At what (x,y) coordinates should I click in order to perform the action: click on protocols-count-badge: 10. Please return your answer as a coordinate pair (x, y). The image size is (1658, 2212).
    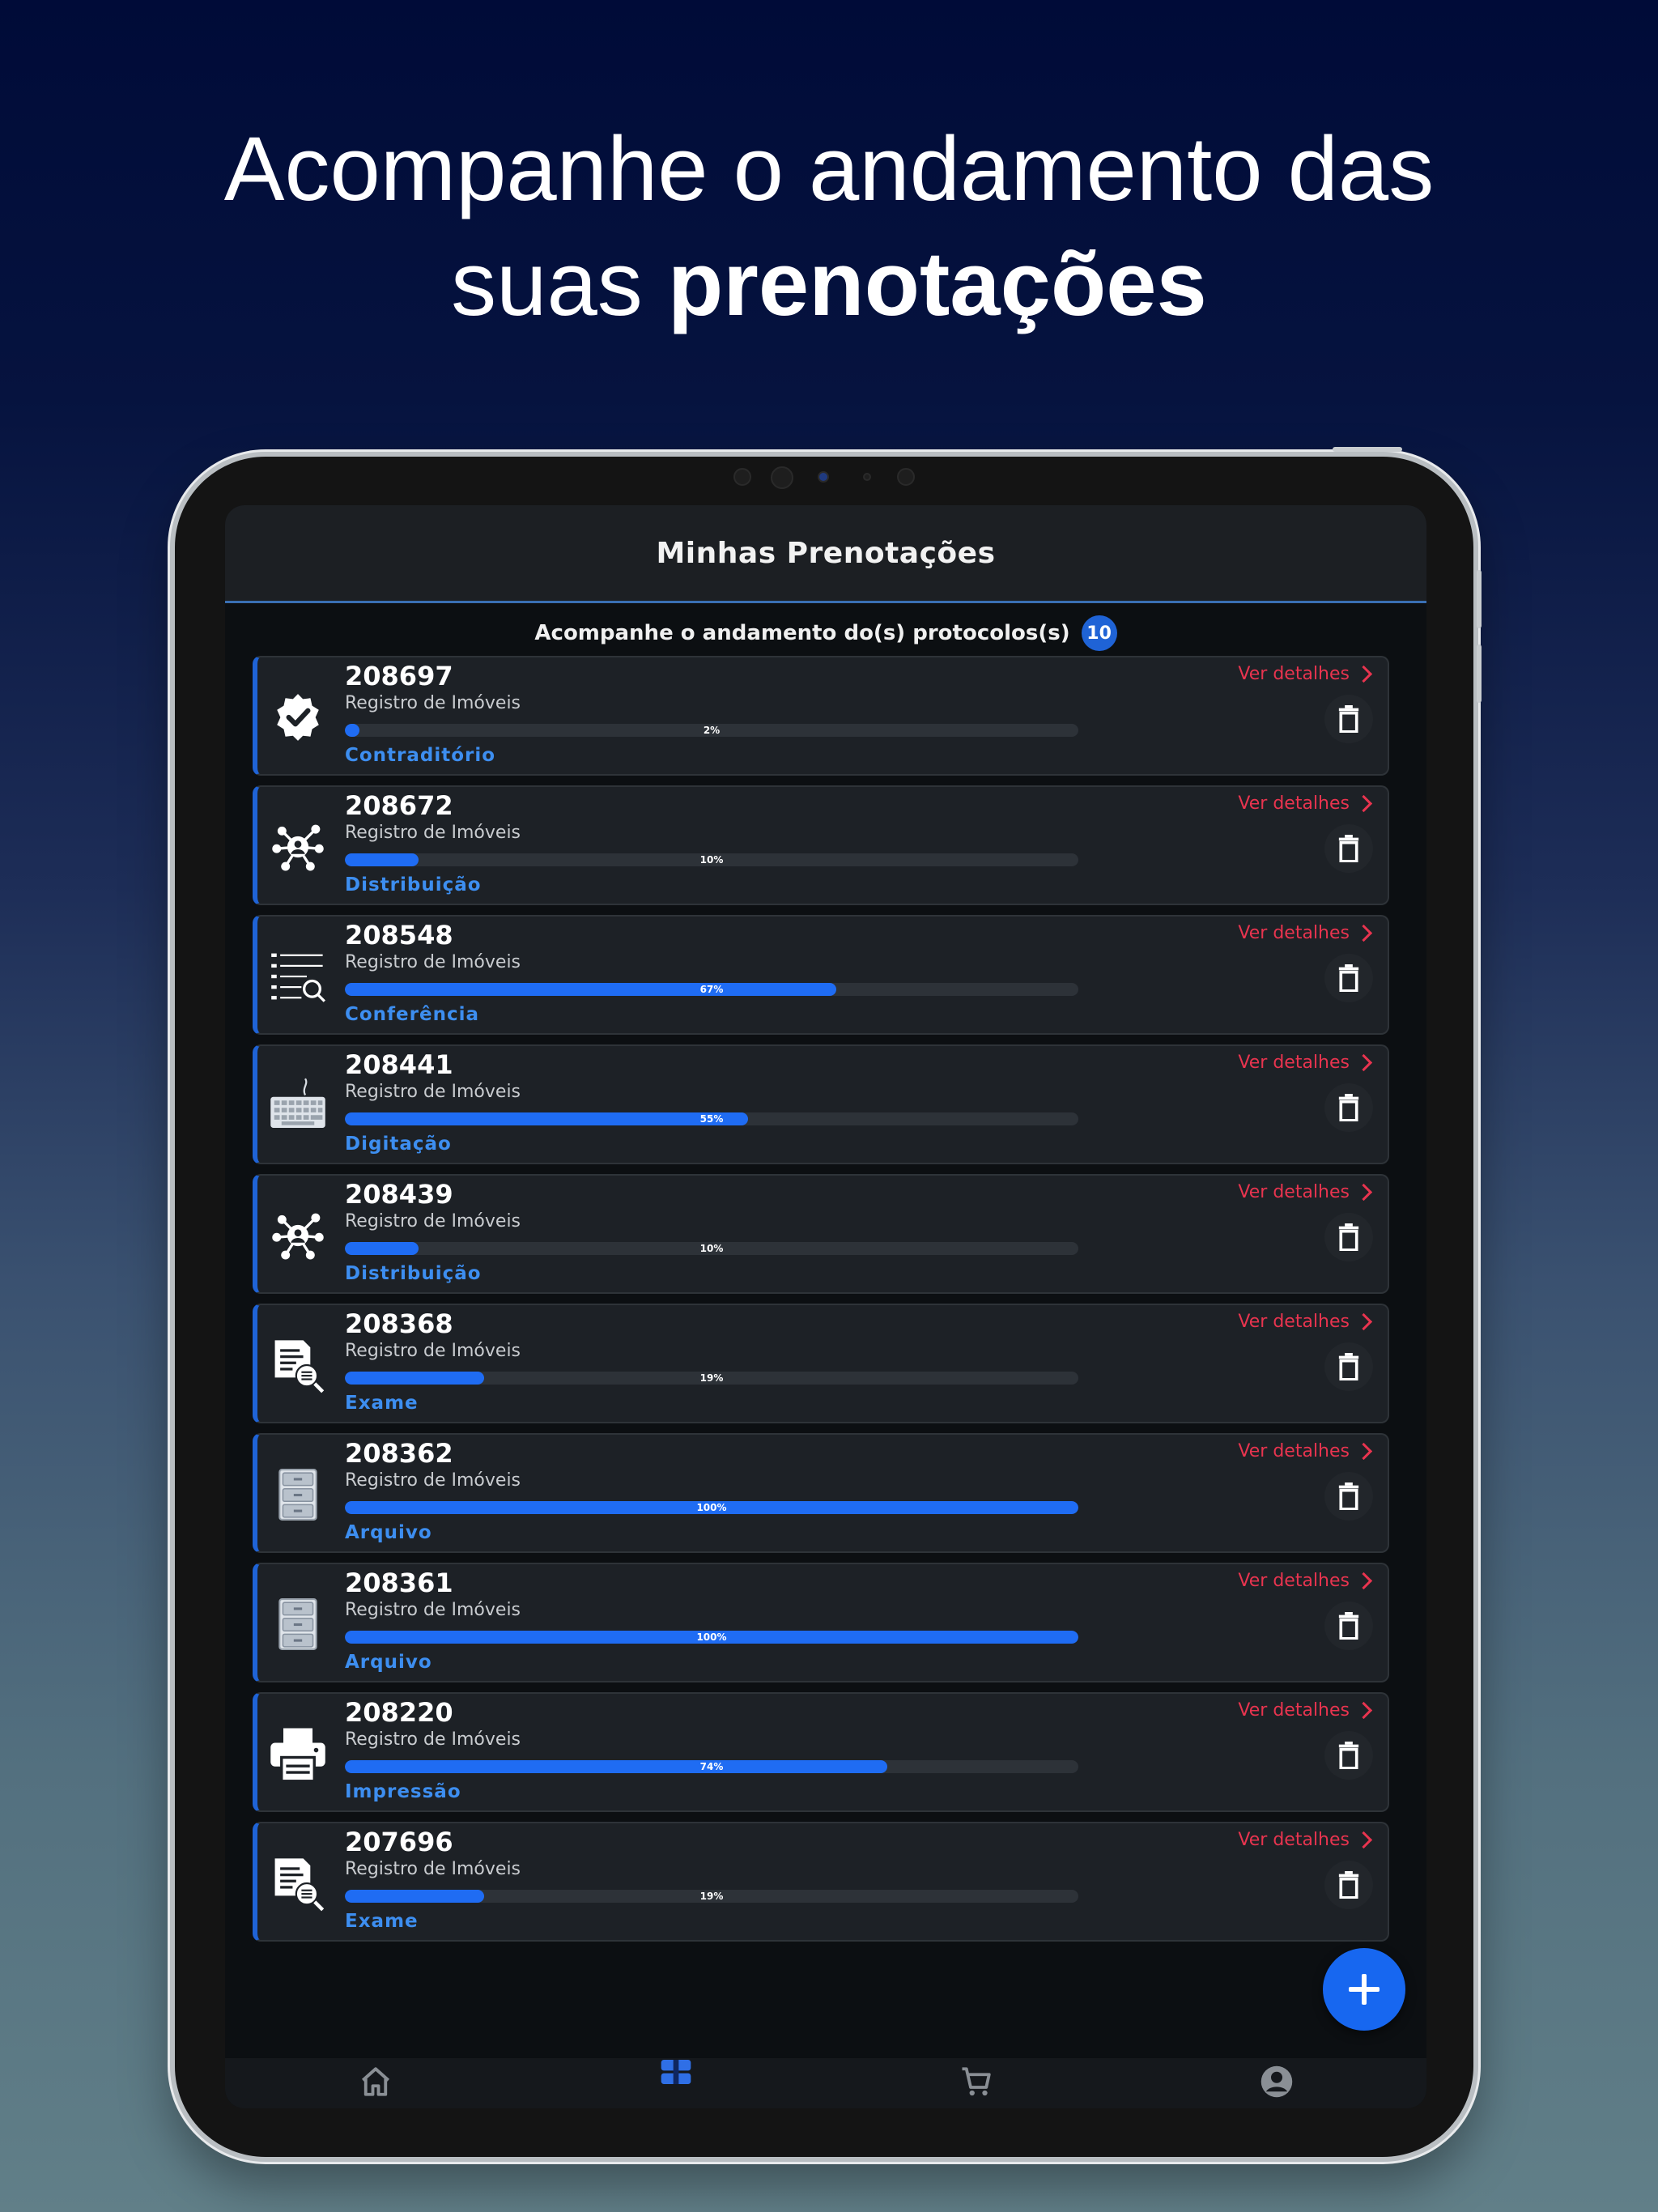
    Looking at the image, I should click on (1099, 633).